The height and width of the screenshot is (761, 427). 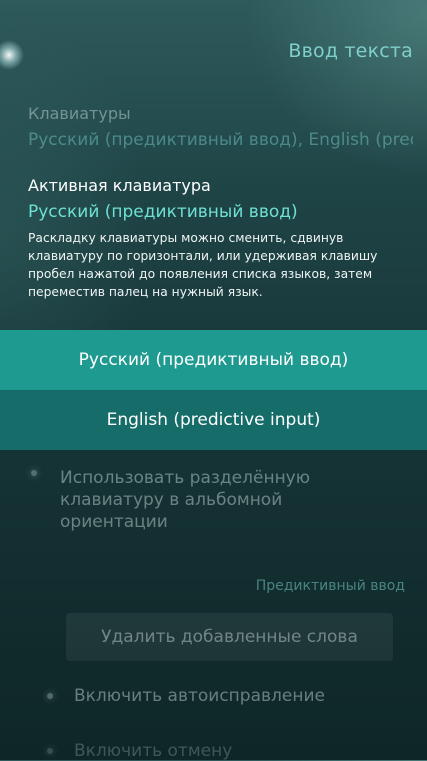 I want to click on active-keyboard-label: Активная клавиатура, so click(x=119, y=185).